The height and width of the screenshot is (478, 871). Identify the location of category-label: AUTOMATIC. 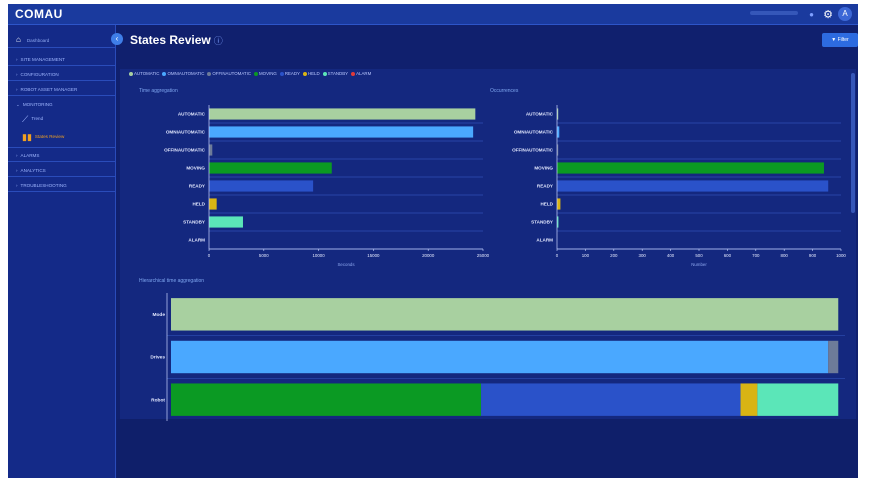
(192, 114).